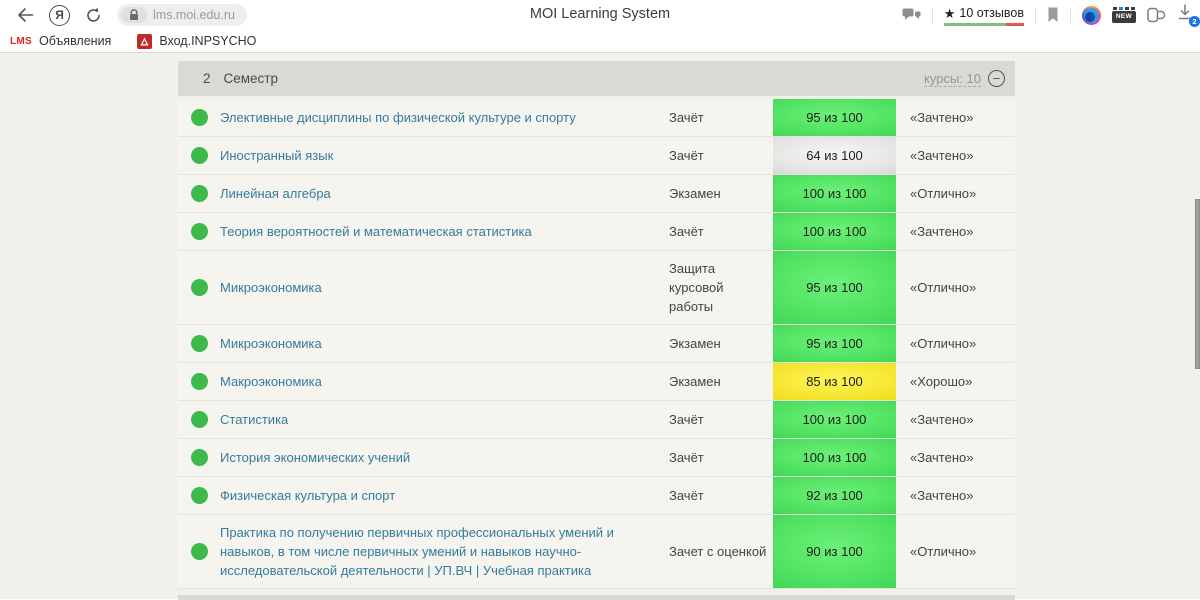 Image resolution: width=1200 pixels, height=600 pixels. I want to click on back-button, so click(25, 15).